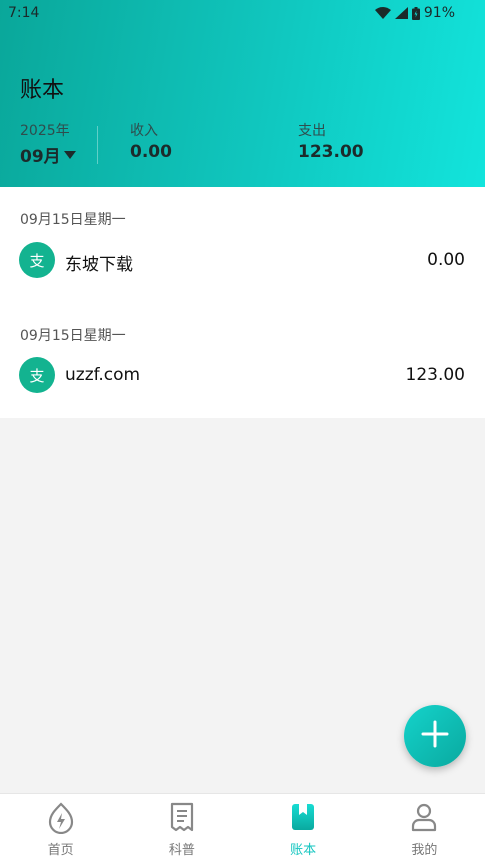 Image resolution: width=485 pixels, height=862 pixels. Describe the element at coordinates (181, 828) in the screenshot. I see `tab-science: 科普` at that location.